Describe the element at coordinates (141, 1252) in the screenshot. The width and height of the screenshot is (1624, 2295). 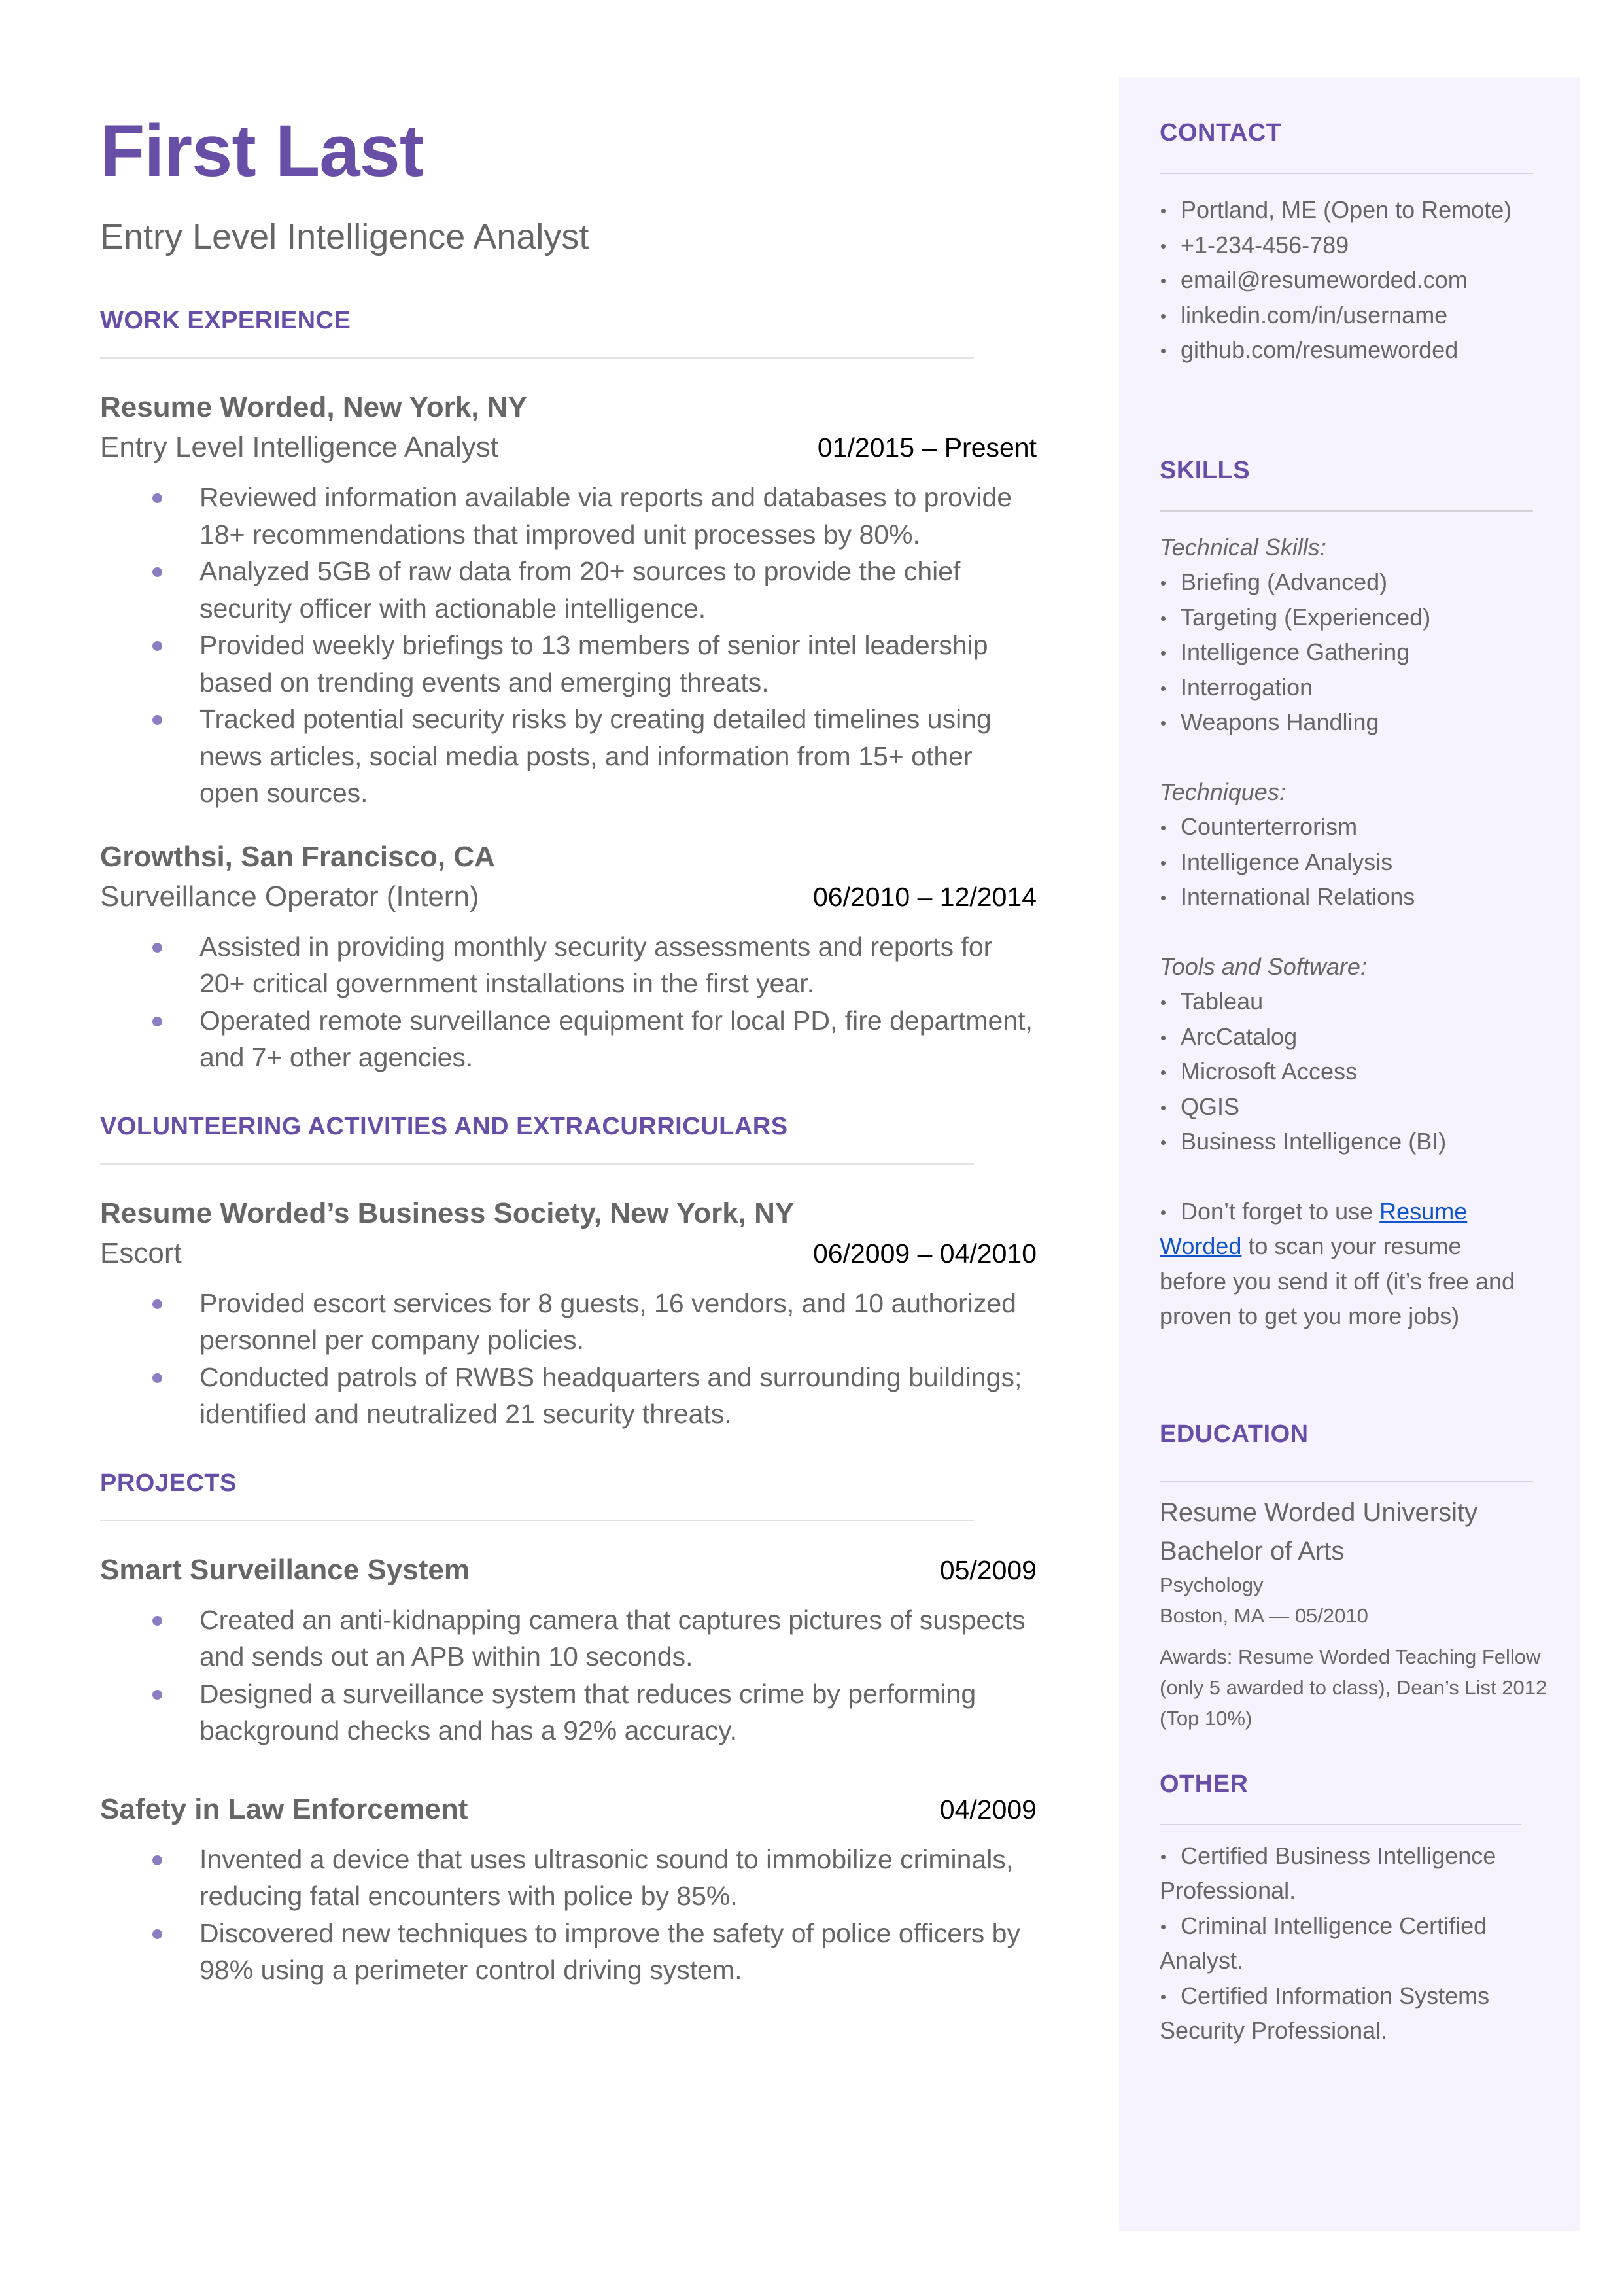
I see `volunteer-role: Escort` at that location.